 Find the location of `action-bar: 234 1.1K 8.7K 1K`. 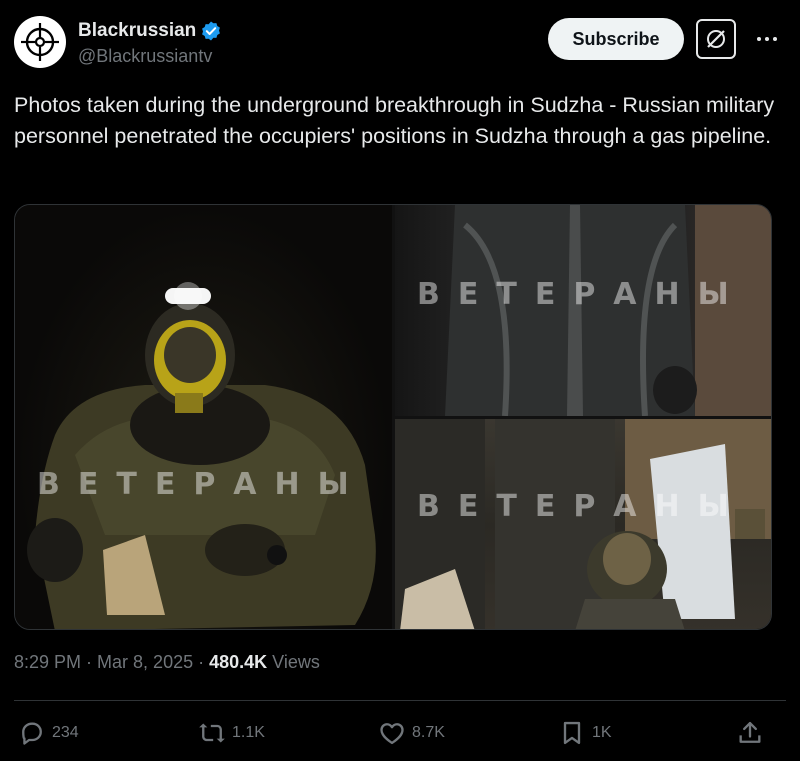

action-bar: 234 1.1K 8.7K 1K is located at coordinates (394, 733).